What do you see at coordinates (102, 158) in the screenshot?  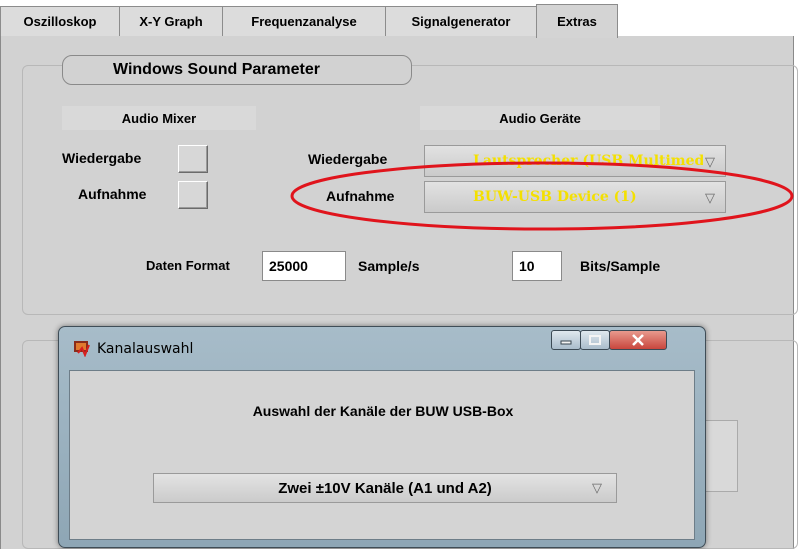 I see `mixer-playback-label: Wiedergabe` at bounding box center [102, 158].